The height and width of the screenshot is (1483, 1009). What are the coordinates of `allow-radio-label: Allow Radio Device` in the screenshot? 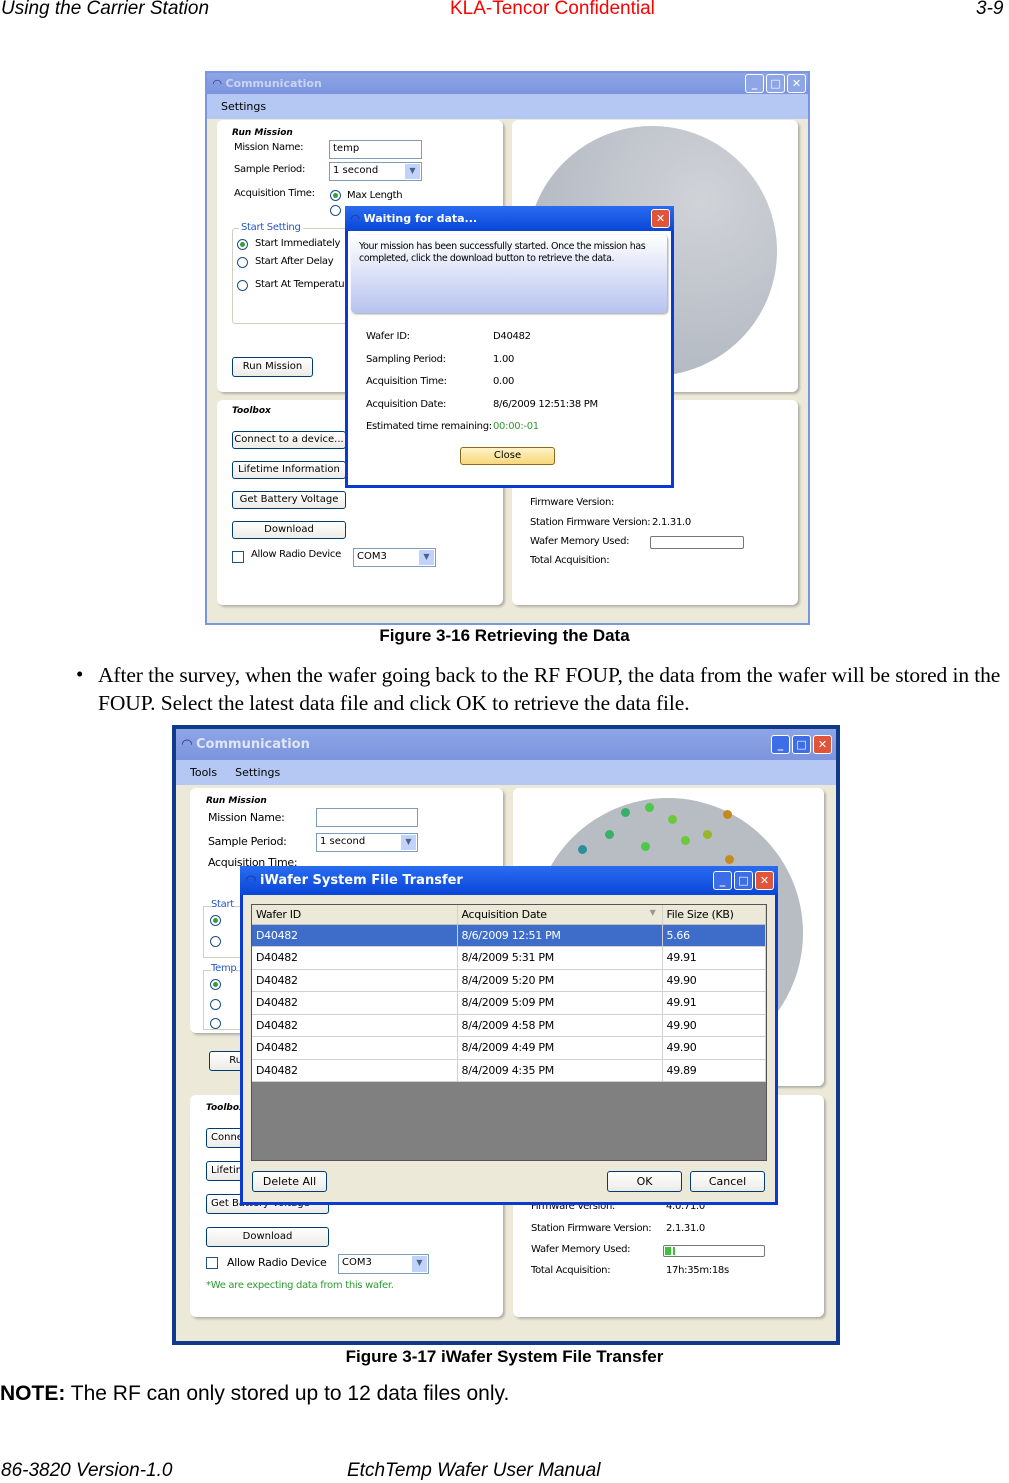 It's located at (296, 554).